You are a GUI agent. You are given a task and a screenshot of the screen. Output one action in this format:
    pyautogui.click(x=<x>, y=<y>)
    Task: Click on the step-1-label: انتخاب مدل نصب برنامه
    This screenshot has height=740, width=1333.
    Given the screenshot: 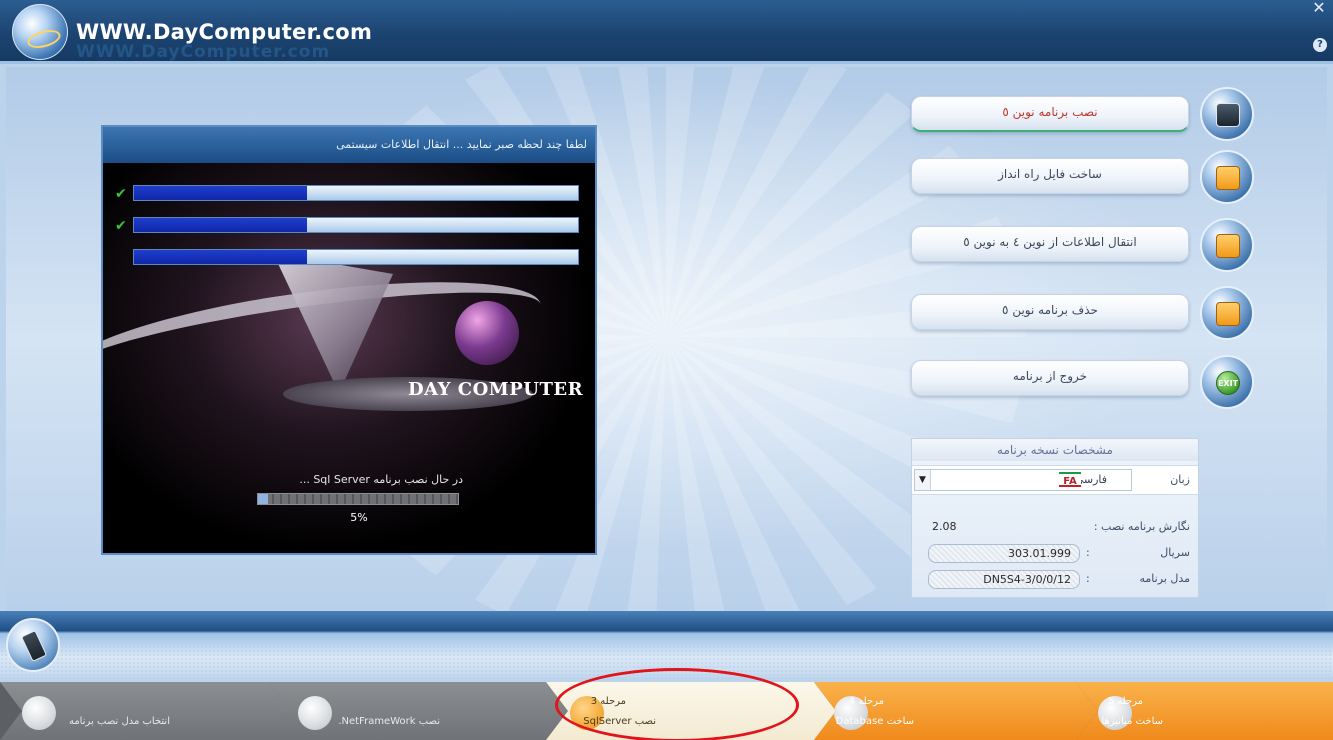 What is the action you would take?
    pyautogui.click(x=119, y=721)
    